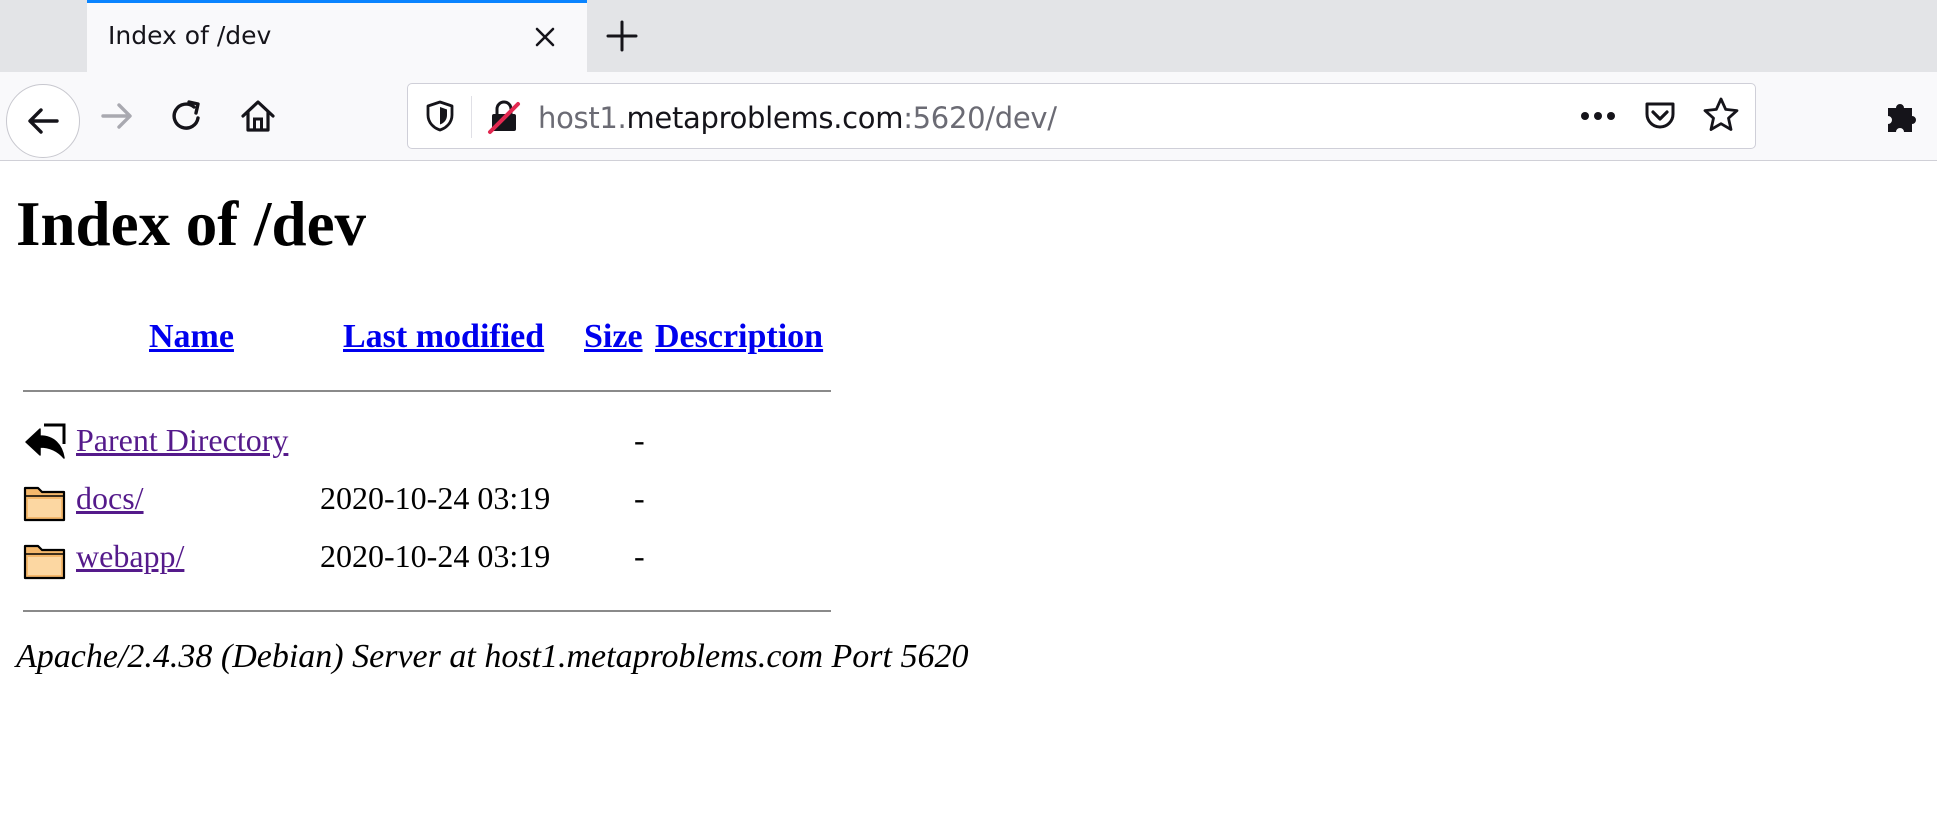 The height and width of the screenshot is (827, 1937). What do you see at coordinates (191, 337) in the screenshot?
I see `column-header-name: Name` at bounding box center [191, 337].